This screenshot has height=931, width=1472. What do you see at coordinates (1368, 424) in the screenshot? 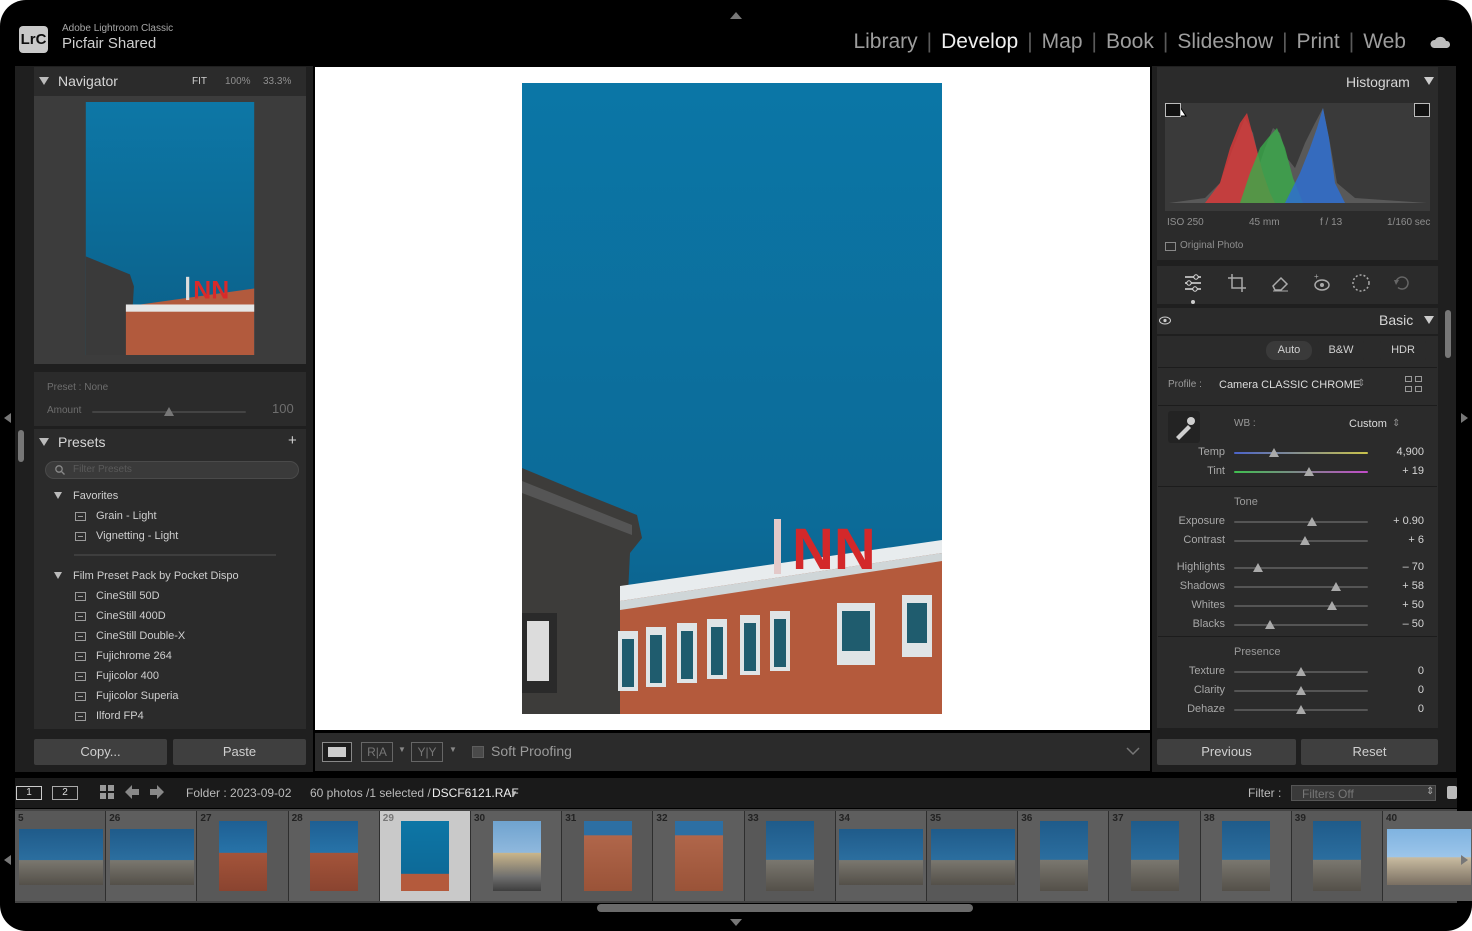
I see `wb-dropdown: Custom` at bounding box center [1368, 424].